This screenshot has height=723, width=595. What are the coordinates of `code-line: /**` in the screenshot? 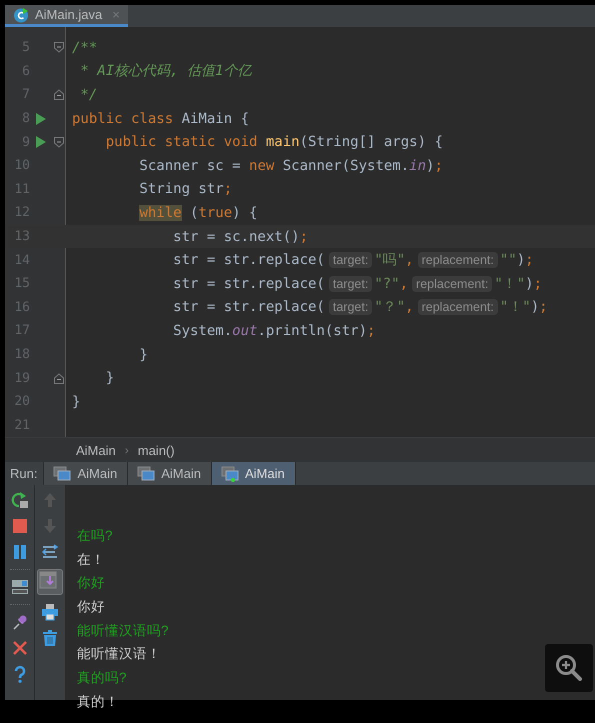 It's located at (85, 48).